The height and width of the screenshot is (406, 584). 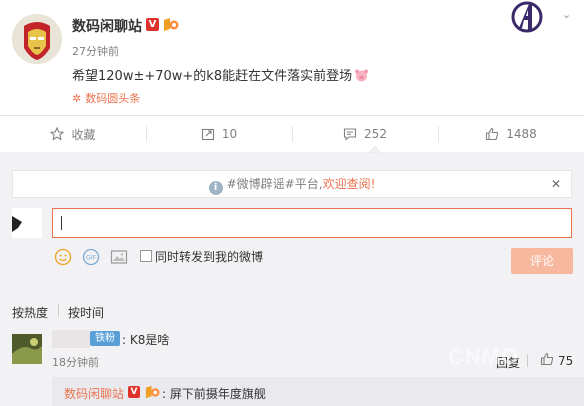 I want to click on gif-icon: GIF, so click(x=91, y=257).